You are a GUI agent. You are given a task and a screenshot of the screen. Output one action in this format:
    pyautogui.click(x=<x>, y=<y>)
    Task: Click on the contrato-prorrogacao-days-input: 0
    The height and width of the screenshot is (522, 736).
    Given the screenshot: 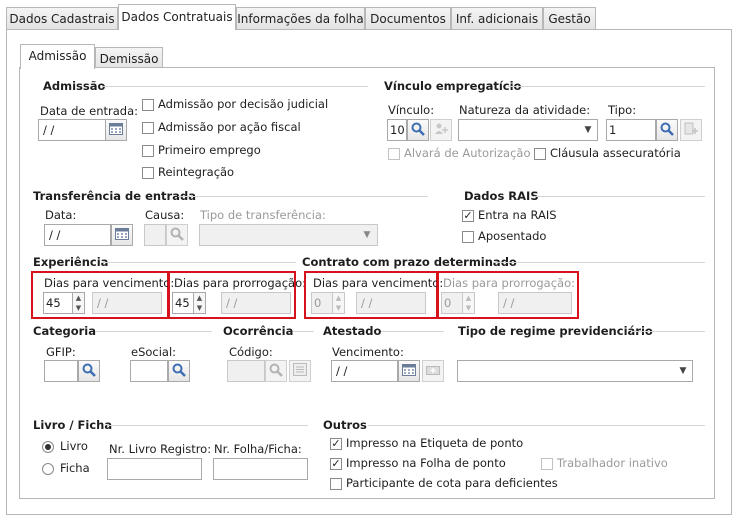 What is the action you would take?
    pyautogui.click(x=452, y=303)
    